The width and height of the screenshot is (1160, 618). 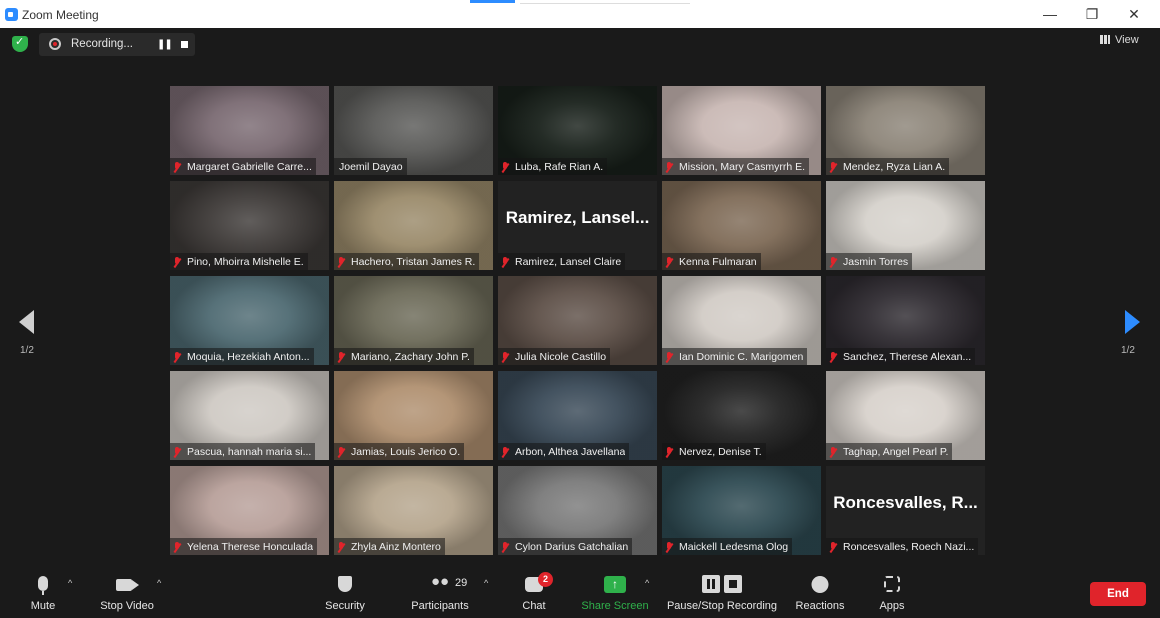 I want to click on participant-name: Kenna Fulmaran, so click(x=718, y=261).